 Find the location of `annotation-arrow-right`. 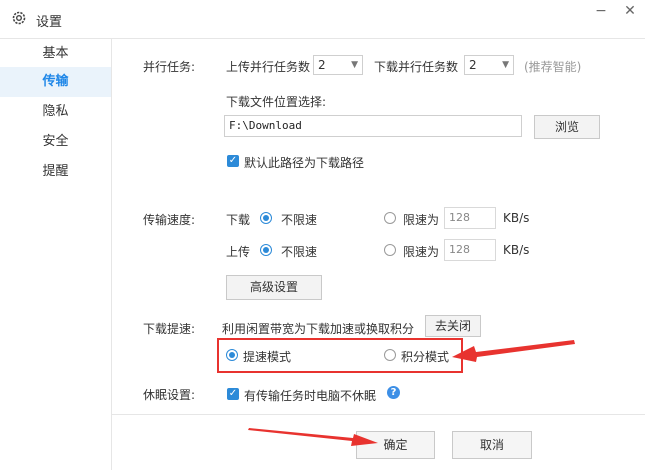

annotation-arrow-right is located at coordinates (513, 351).